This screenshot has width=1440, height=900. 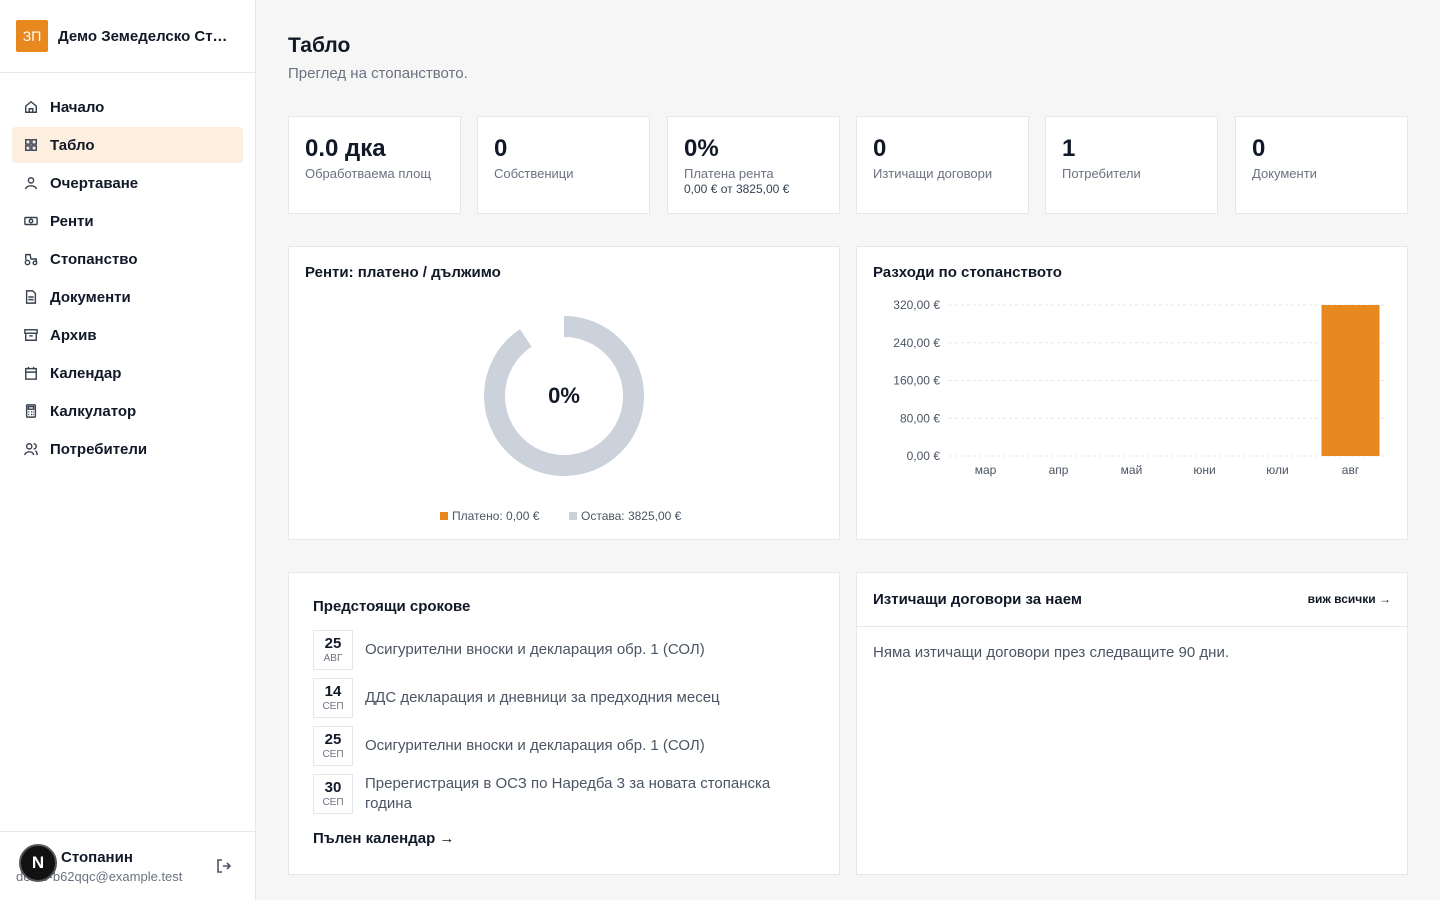 I want to click on logout-button, so click(x=225, y=867).